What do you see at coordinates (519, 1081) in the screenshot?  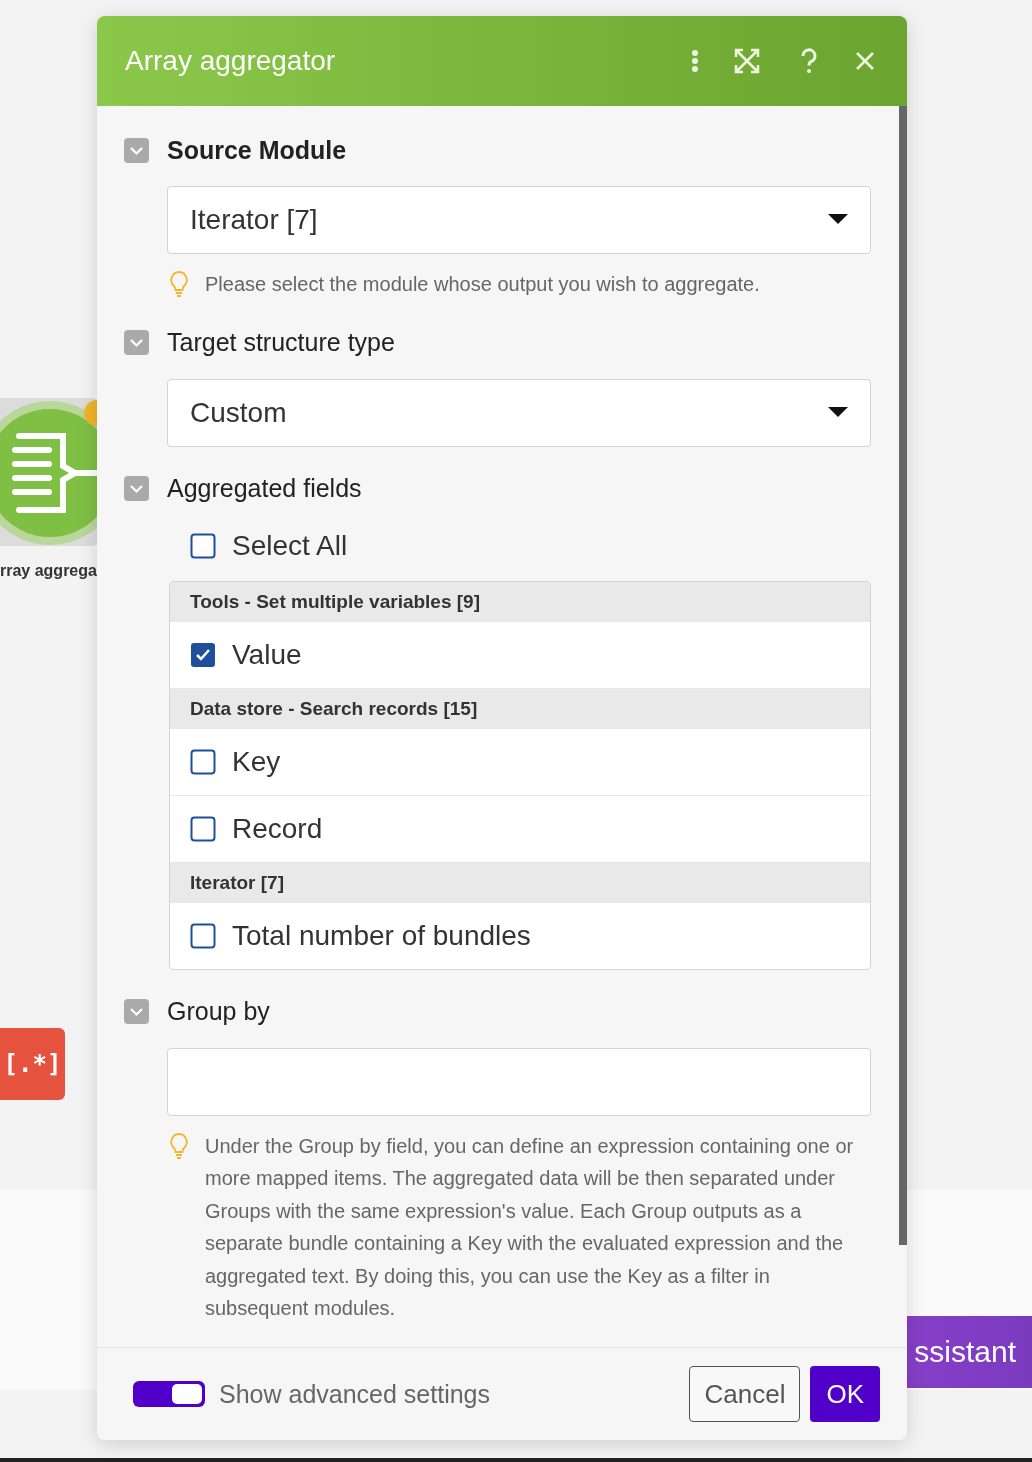 I see `text-input-field` at bounding box center [519, 1081].